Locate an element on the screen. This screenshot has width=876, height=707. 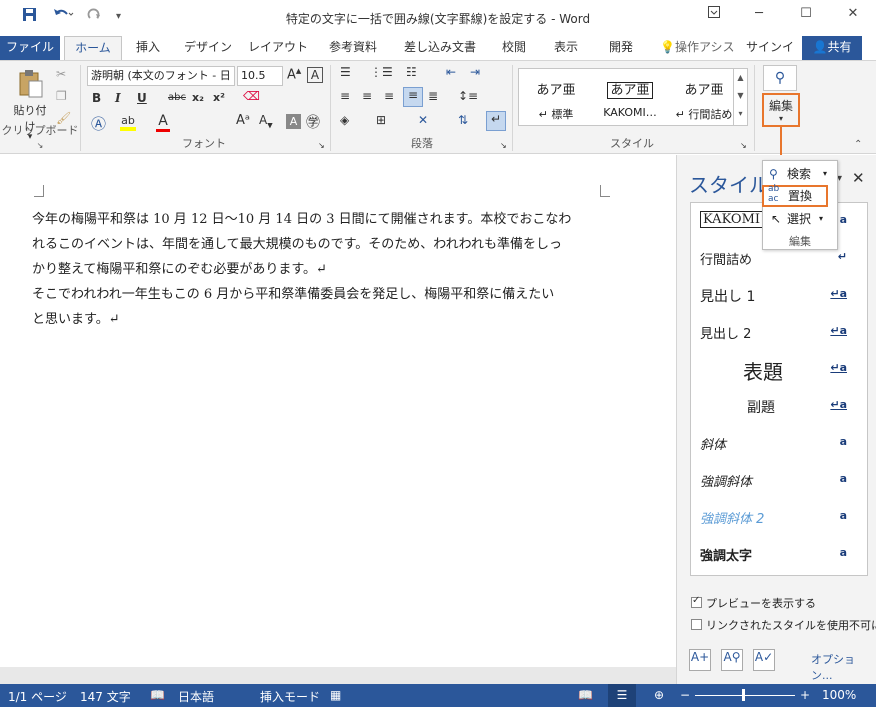
tell-me-box: 💡操作アシスト is located at coordinates (702, 56).